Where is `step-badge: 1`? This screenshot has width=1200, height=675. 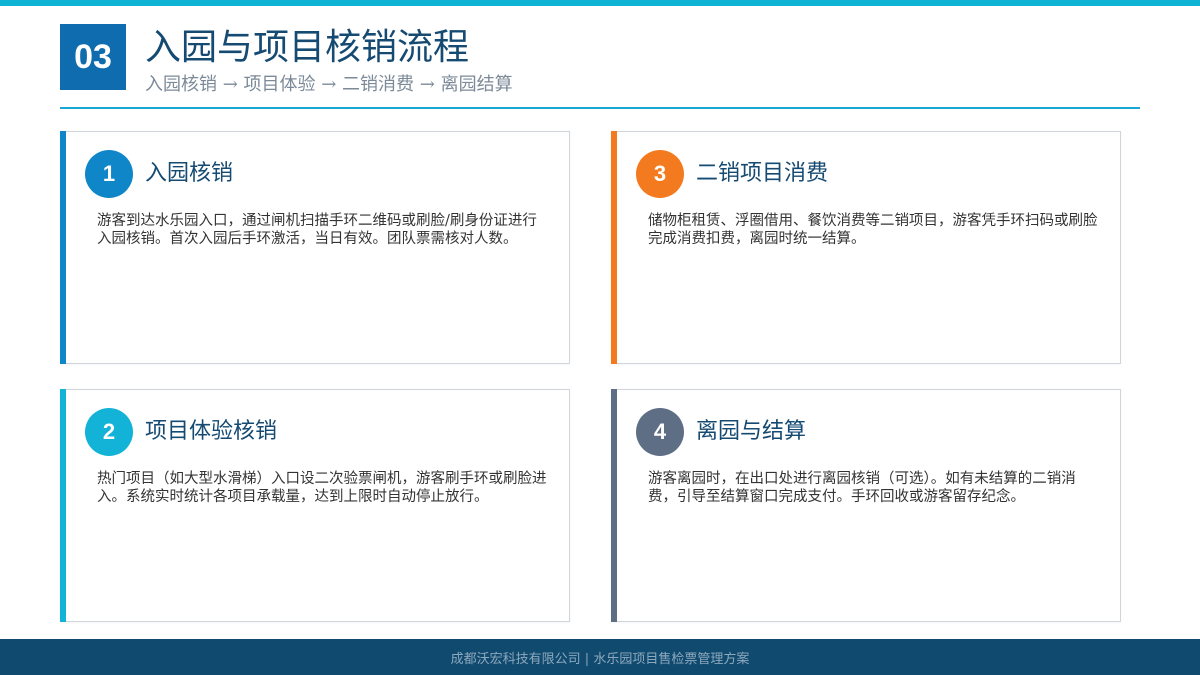 step-badge: 1 is located at coordinates (109, 174).